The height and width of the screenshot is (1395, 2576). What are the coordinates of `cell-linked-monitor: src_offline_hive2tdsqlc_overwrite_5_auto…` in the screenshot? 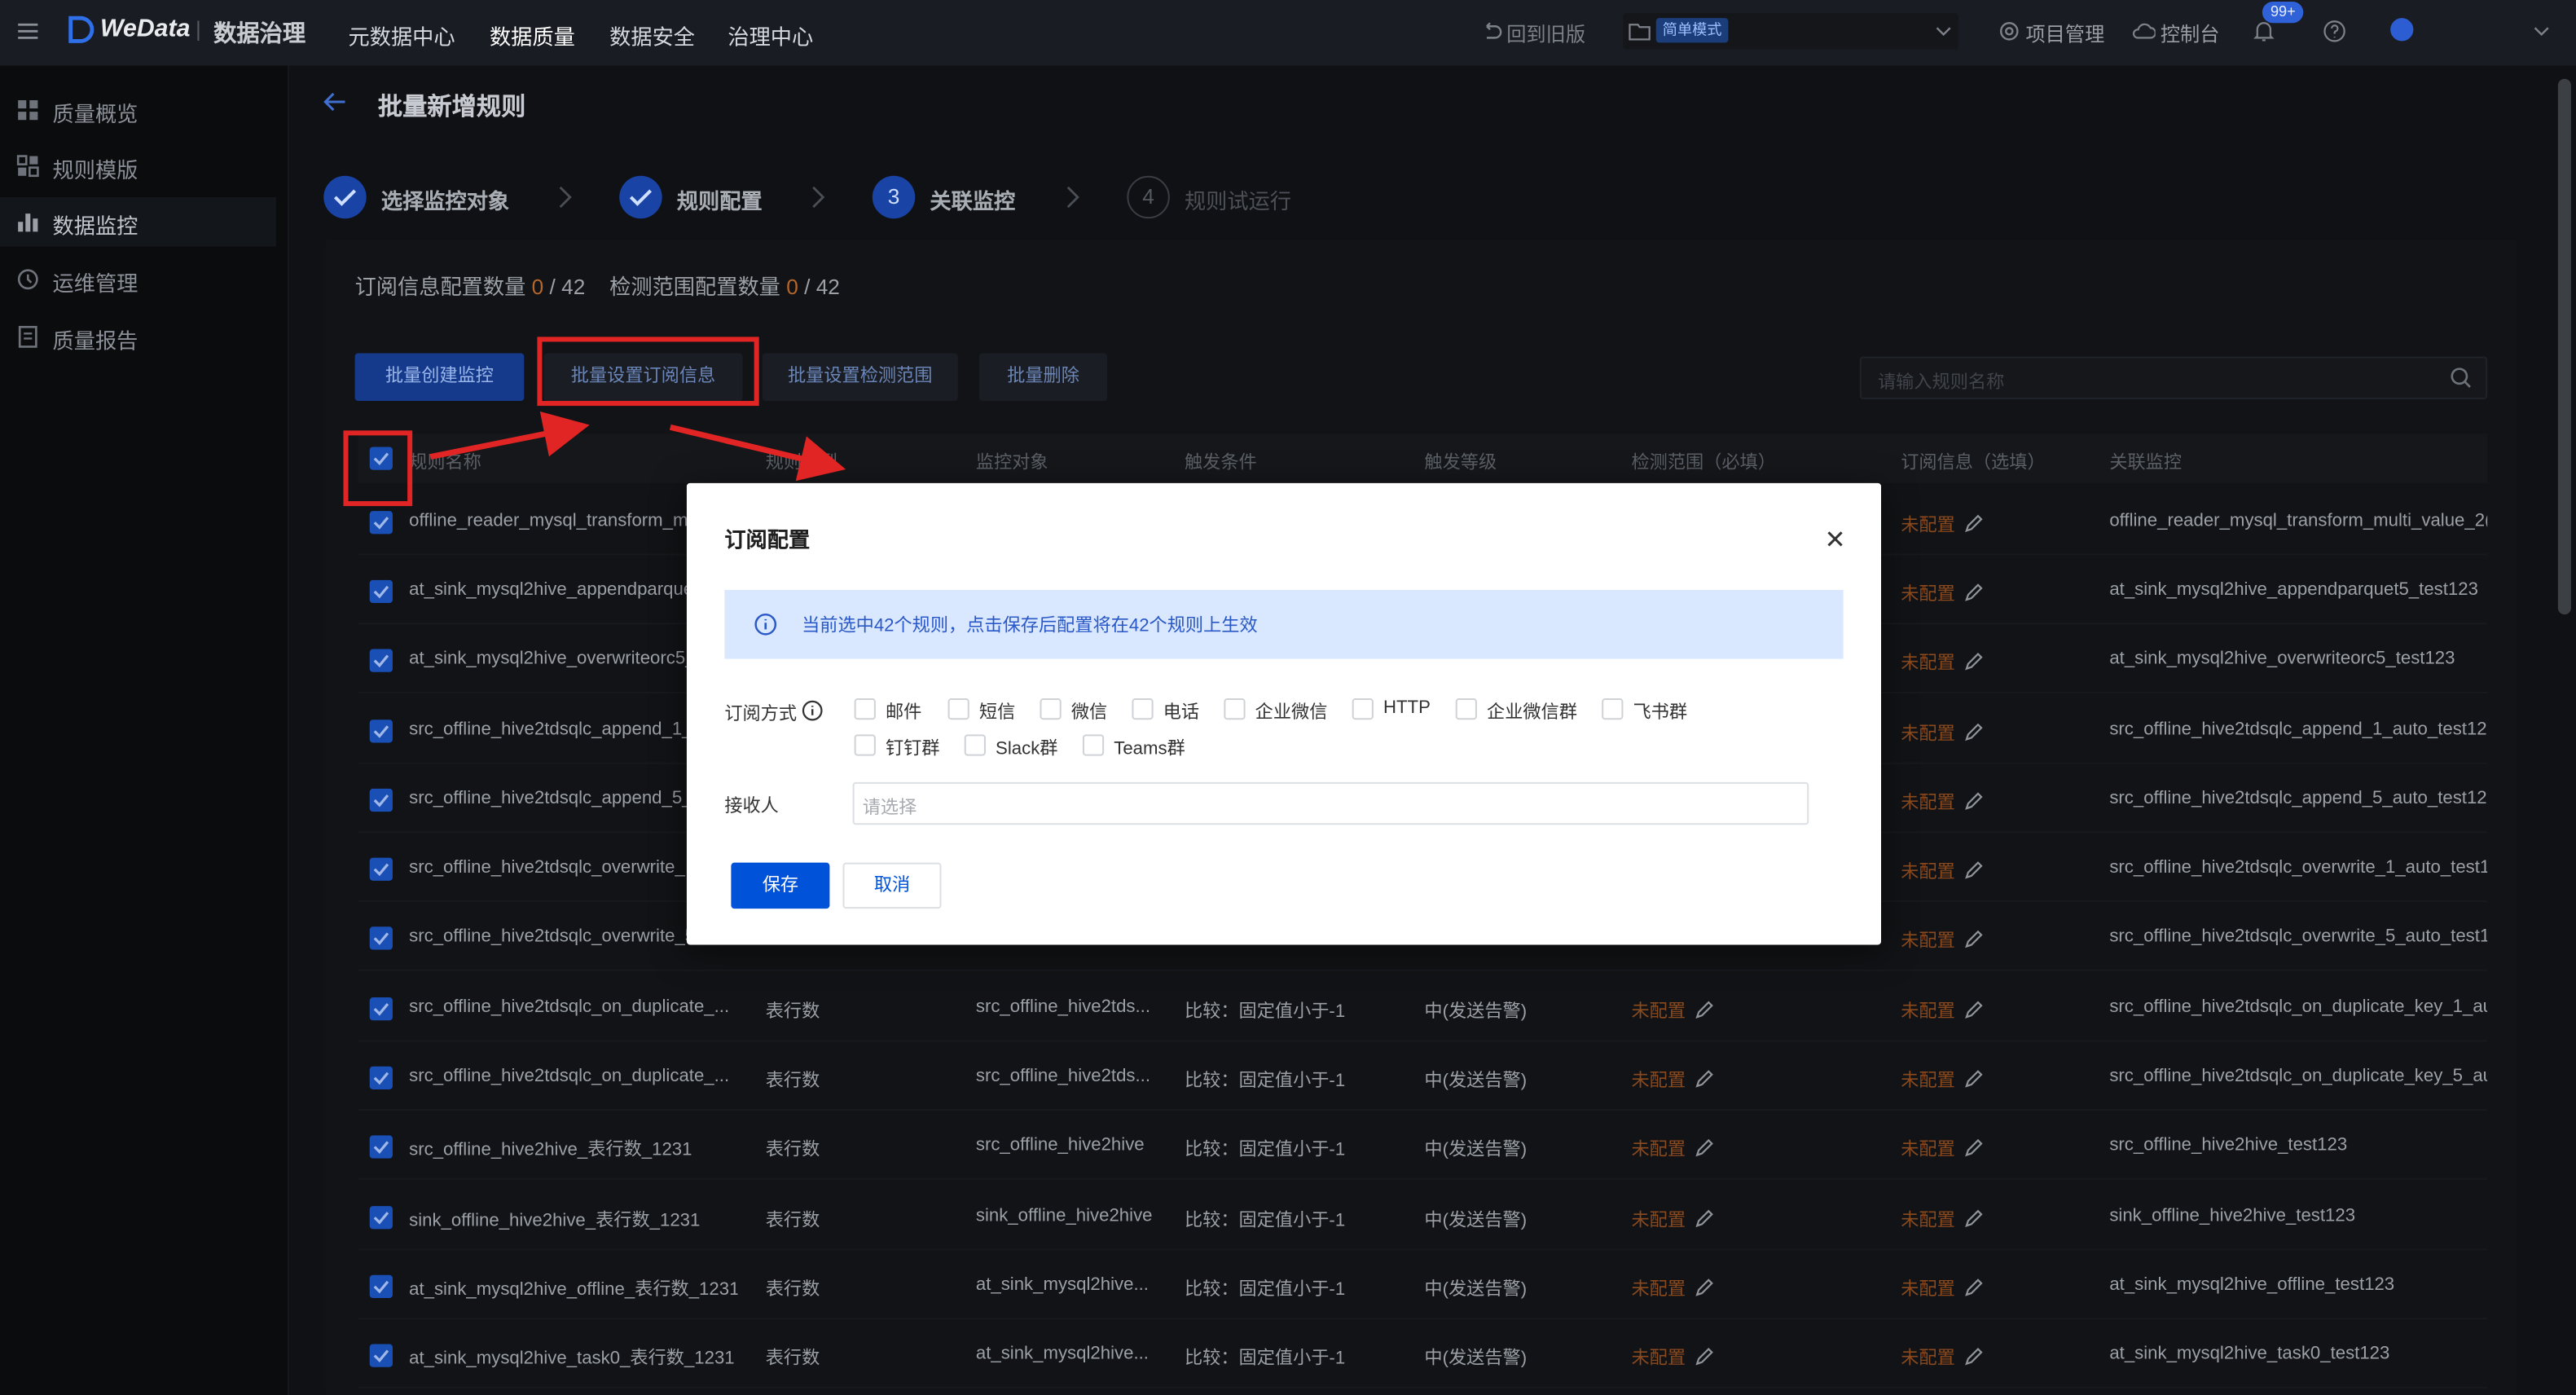 It's located at (2298, 936).